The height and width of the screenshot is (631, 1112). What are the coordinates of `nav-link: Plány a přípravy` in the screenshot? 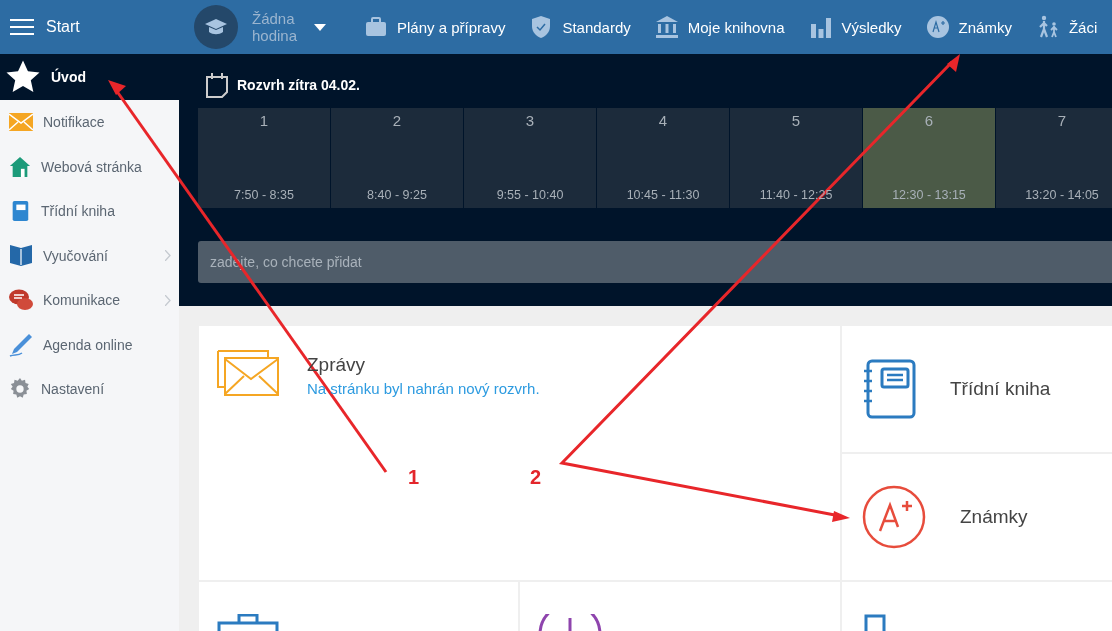 It's located at (435, 27).